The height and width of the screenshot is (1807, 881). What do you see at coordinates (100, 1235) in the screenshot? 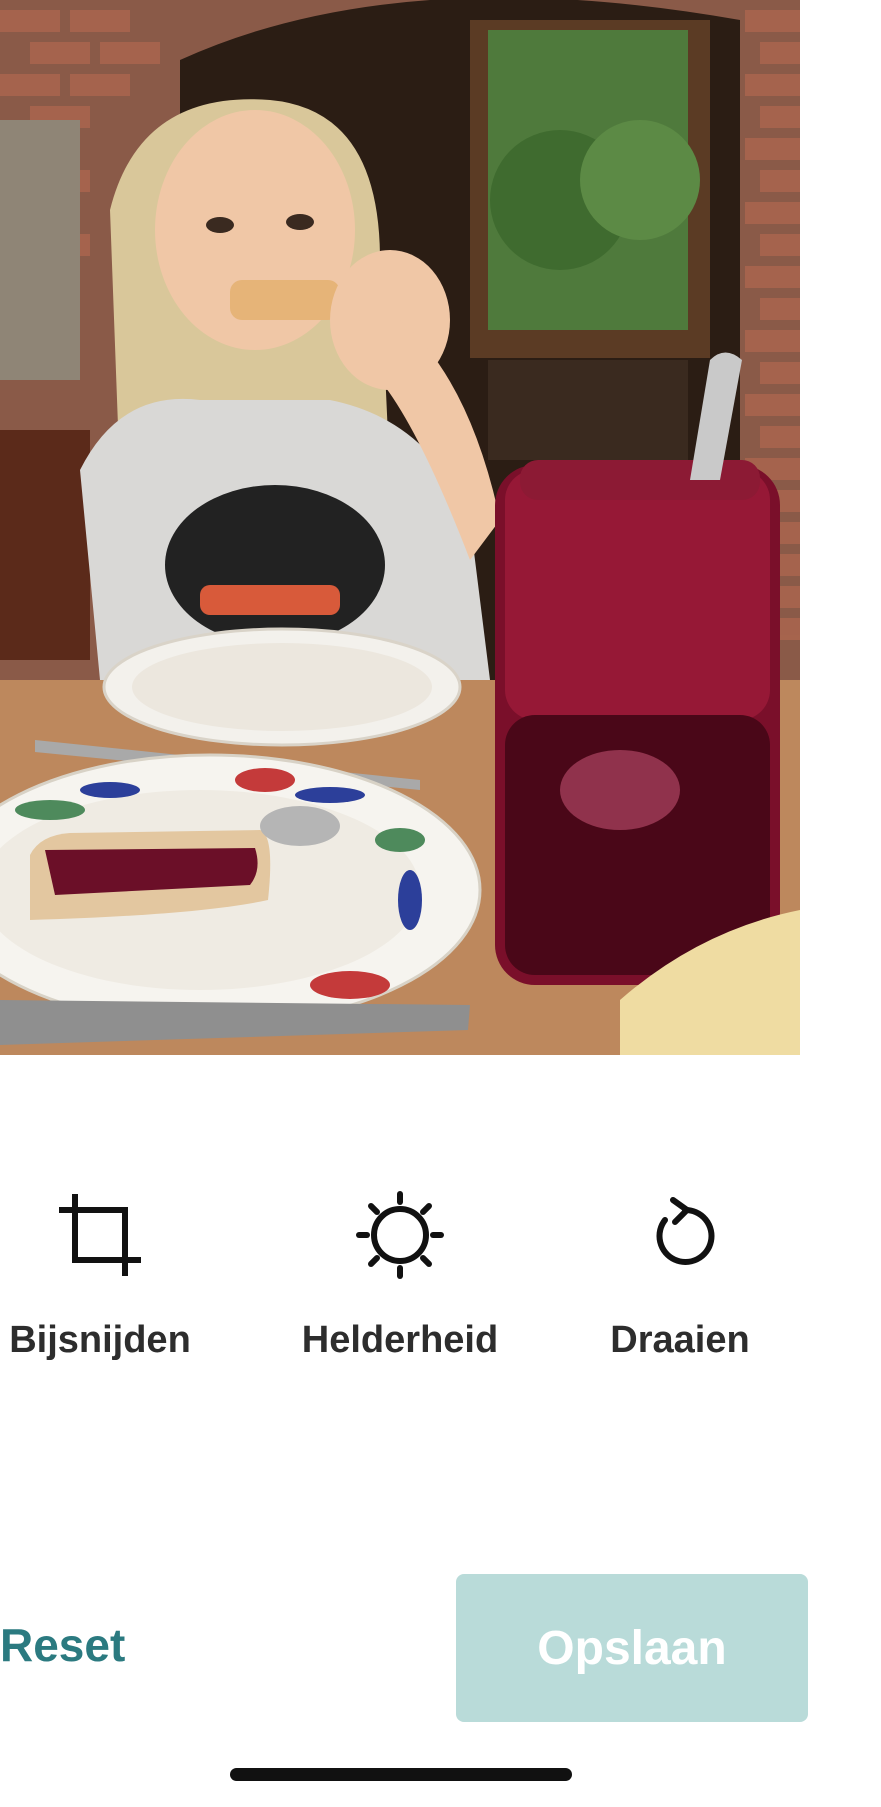
I see `crop-icon` at bounding box center [100, 1235].